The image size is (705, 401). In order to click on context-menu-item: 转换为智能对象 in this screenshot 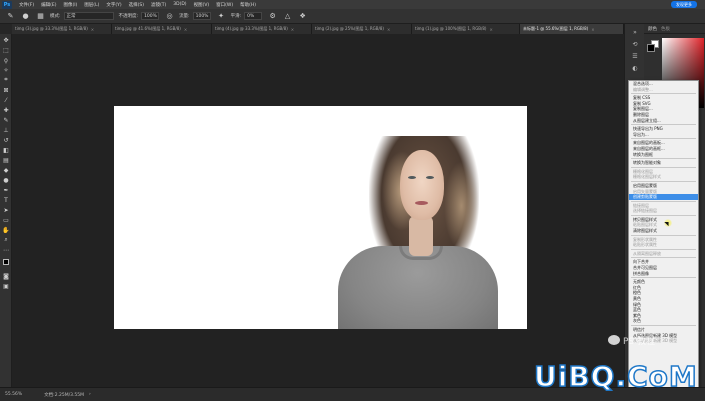, I will do `click(663, 163)`.